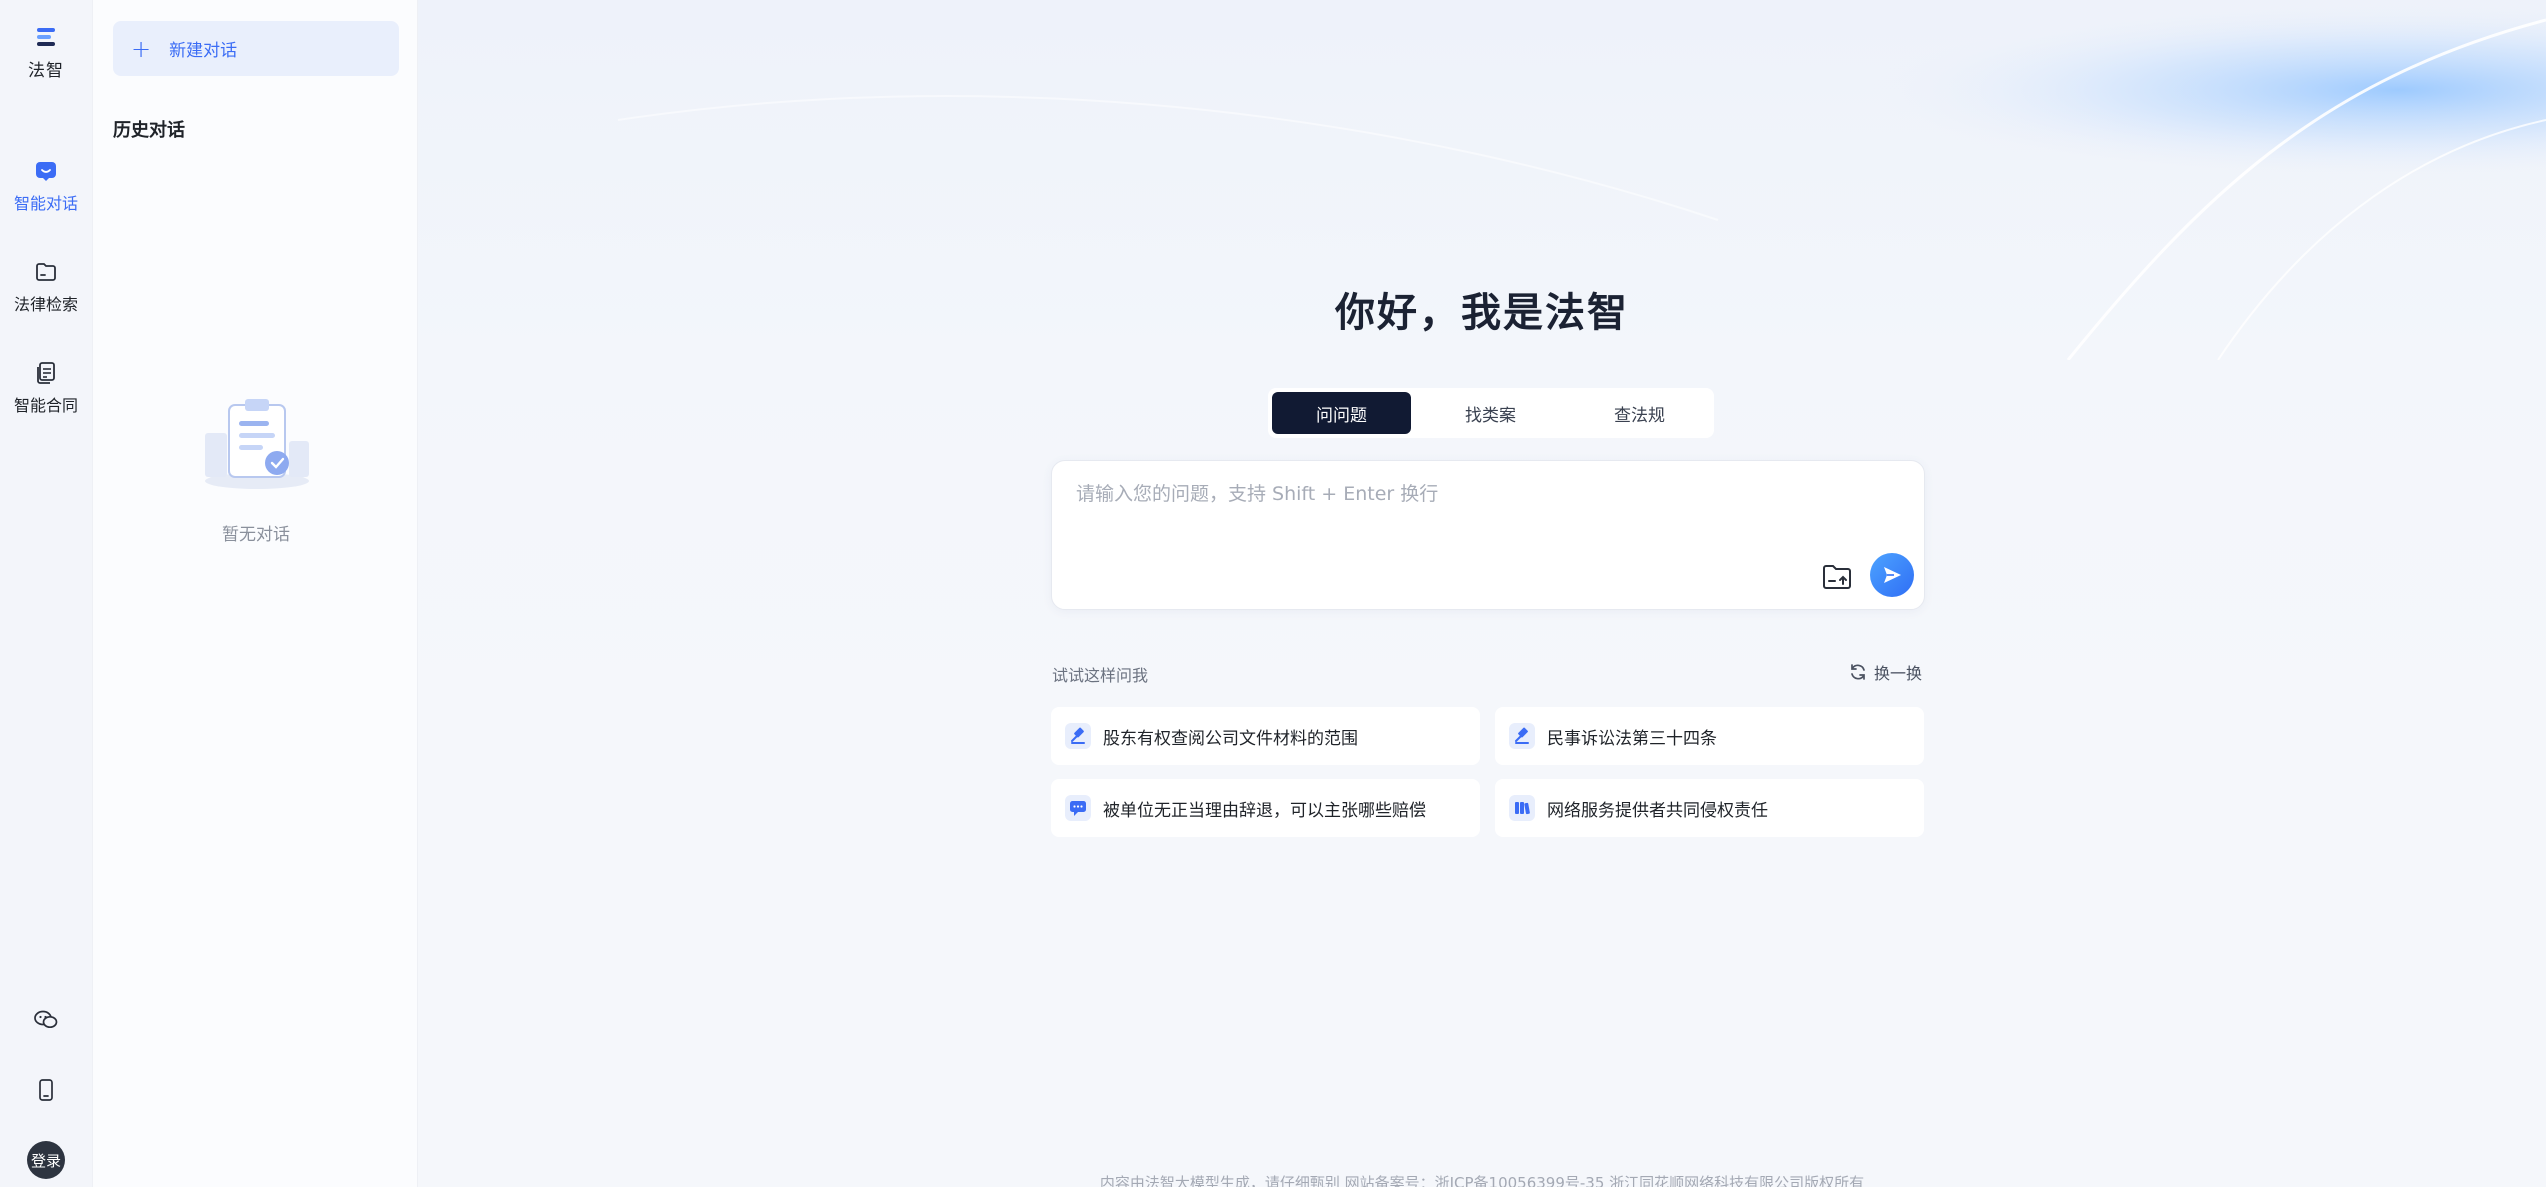 The width and height of the screenshot is (2546, 1187). What do you see at coordinates (46, 1160) in the screenshot?
I see `login-button: 登录` at bounding box center [46, 1160].